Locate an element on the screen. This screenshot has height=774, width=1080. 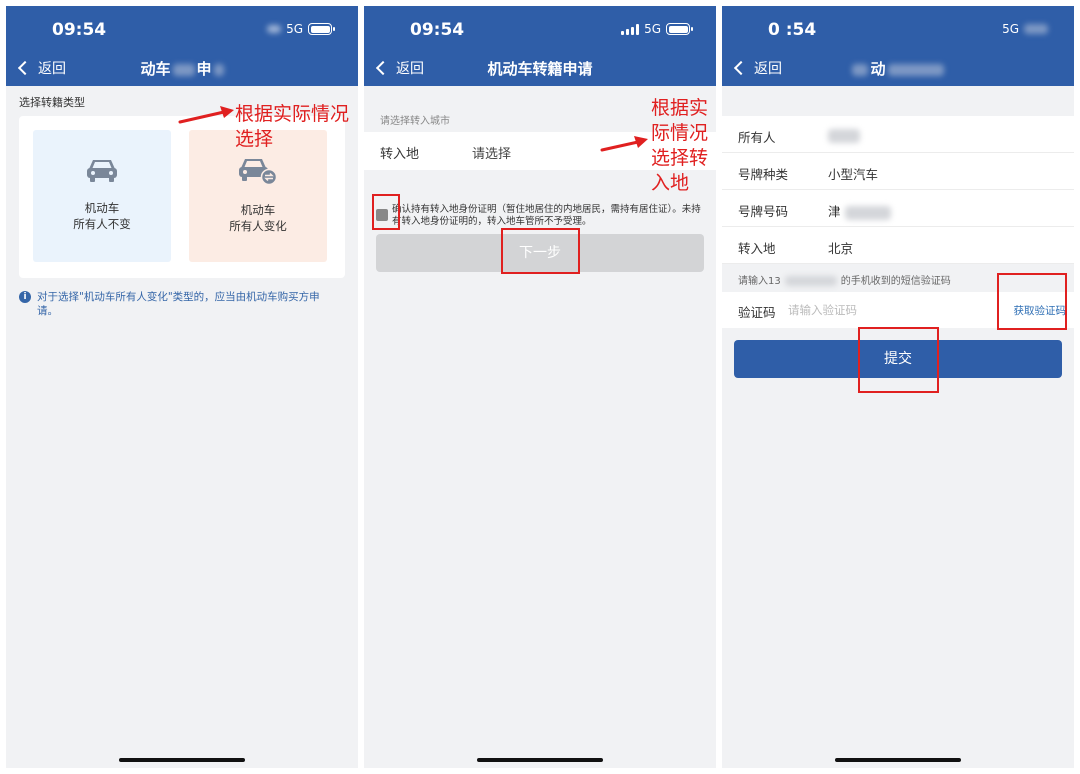
row-label: 所有人 is located at coordinates (757, 137).